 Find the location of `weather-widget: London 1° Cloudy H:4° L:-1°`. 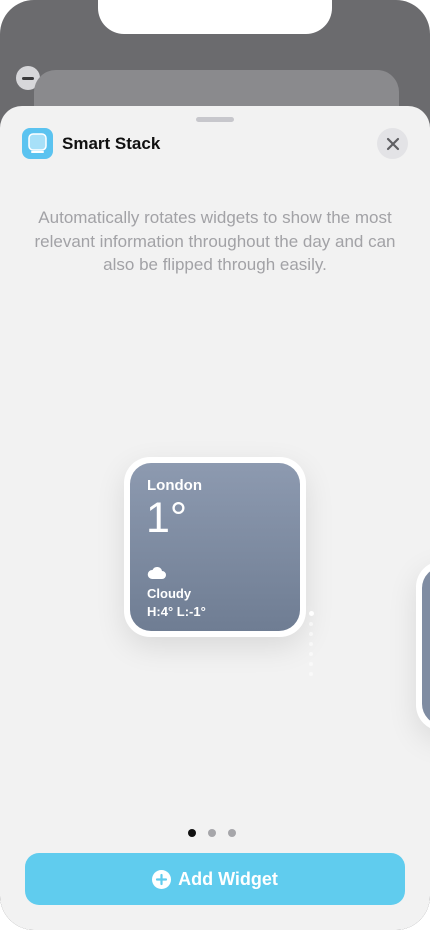

weather-widget: London 1° Cloudy H:4° L:-1° is located at coordinates (215, 547).